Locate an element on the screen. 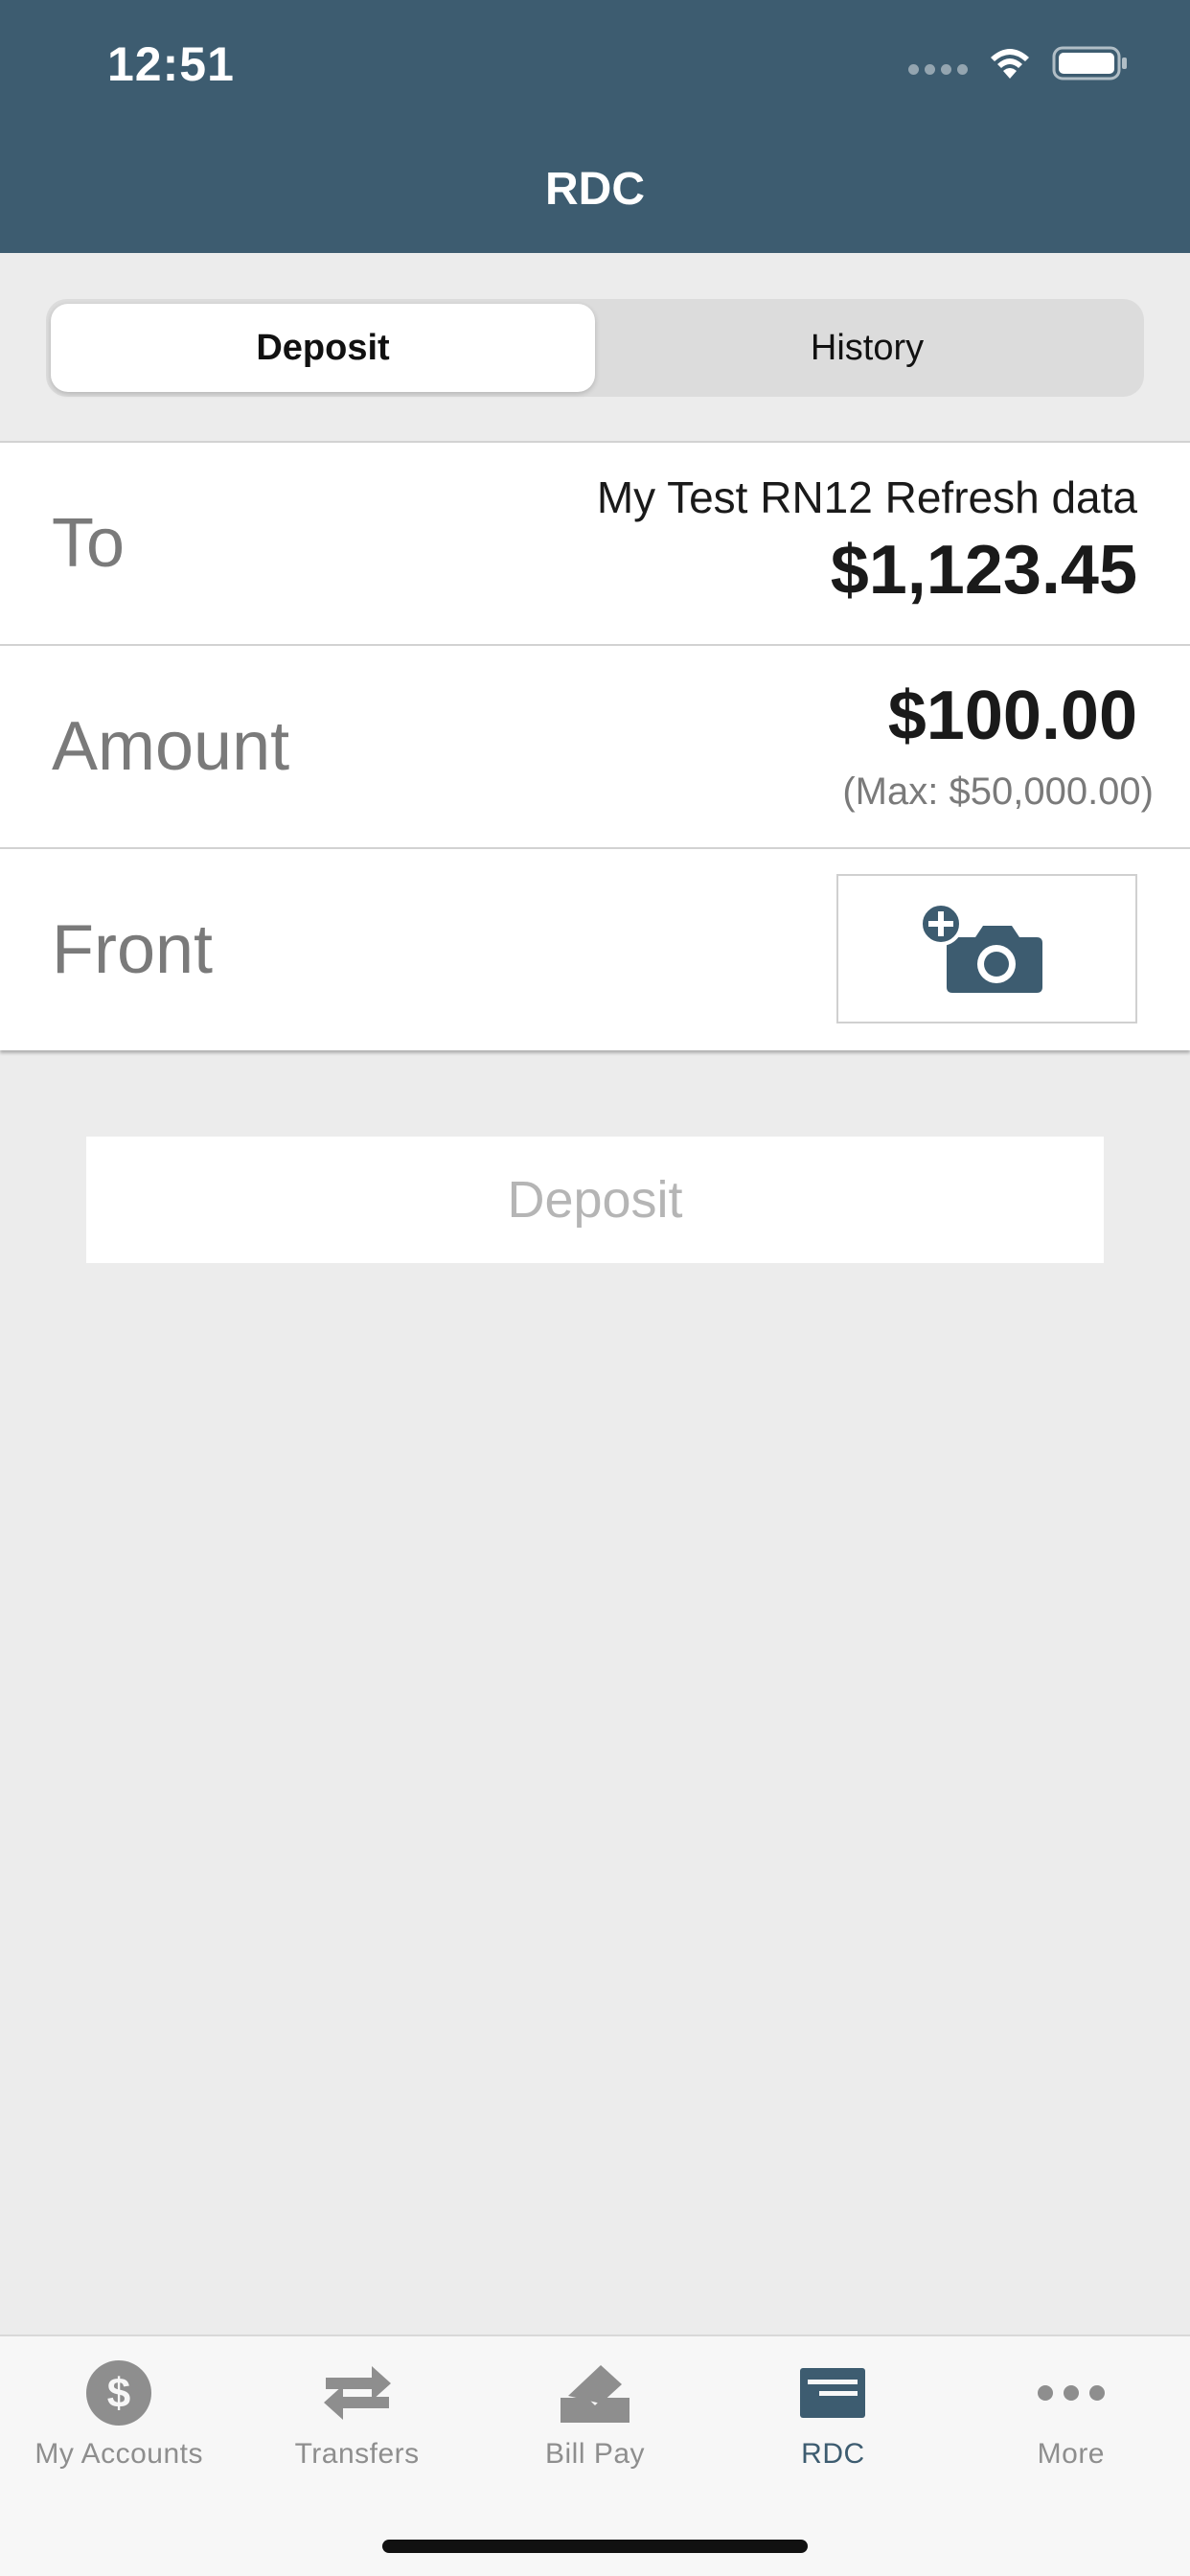 The image size is (1190, 2576). battery-icon is located at coordinates (1090, 63).